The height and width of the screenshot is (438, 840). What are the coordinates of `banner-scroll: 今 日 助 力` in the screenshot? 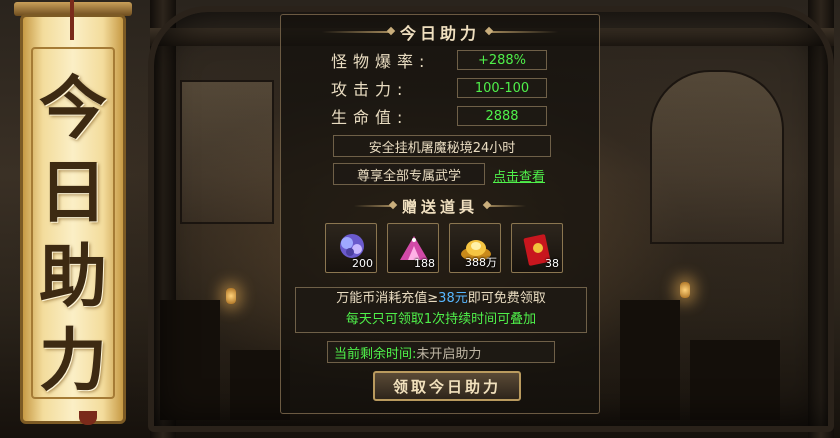 It's located at (73, 219).